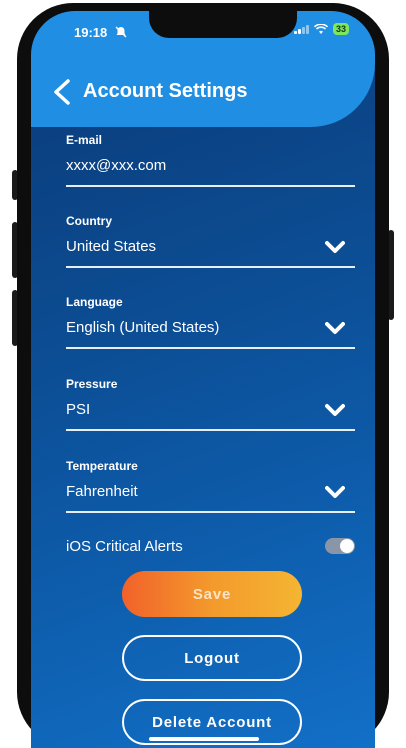  What do you see at coordinates (62, 92) in the screenshot?
I see `back-chevron-icon` at bounding box center [62, 92].